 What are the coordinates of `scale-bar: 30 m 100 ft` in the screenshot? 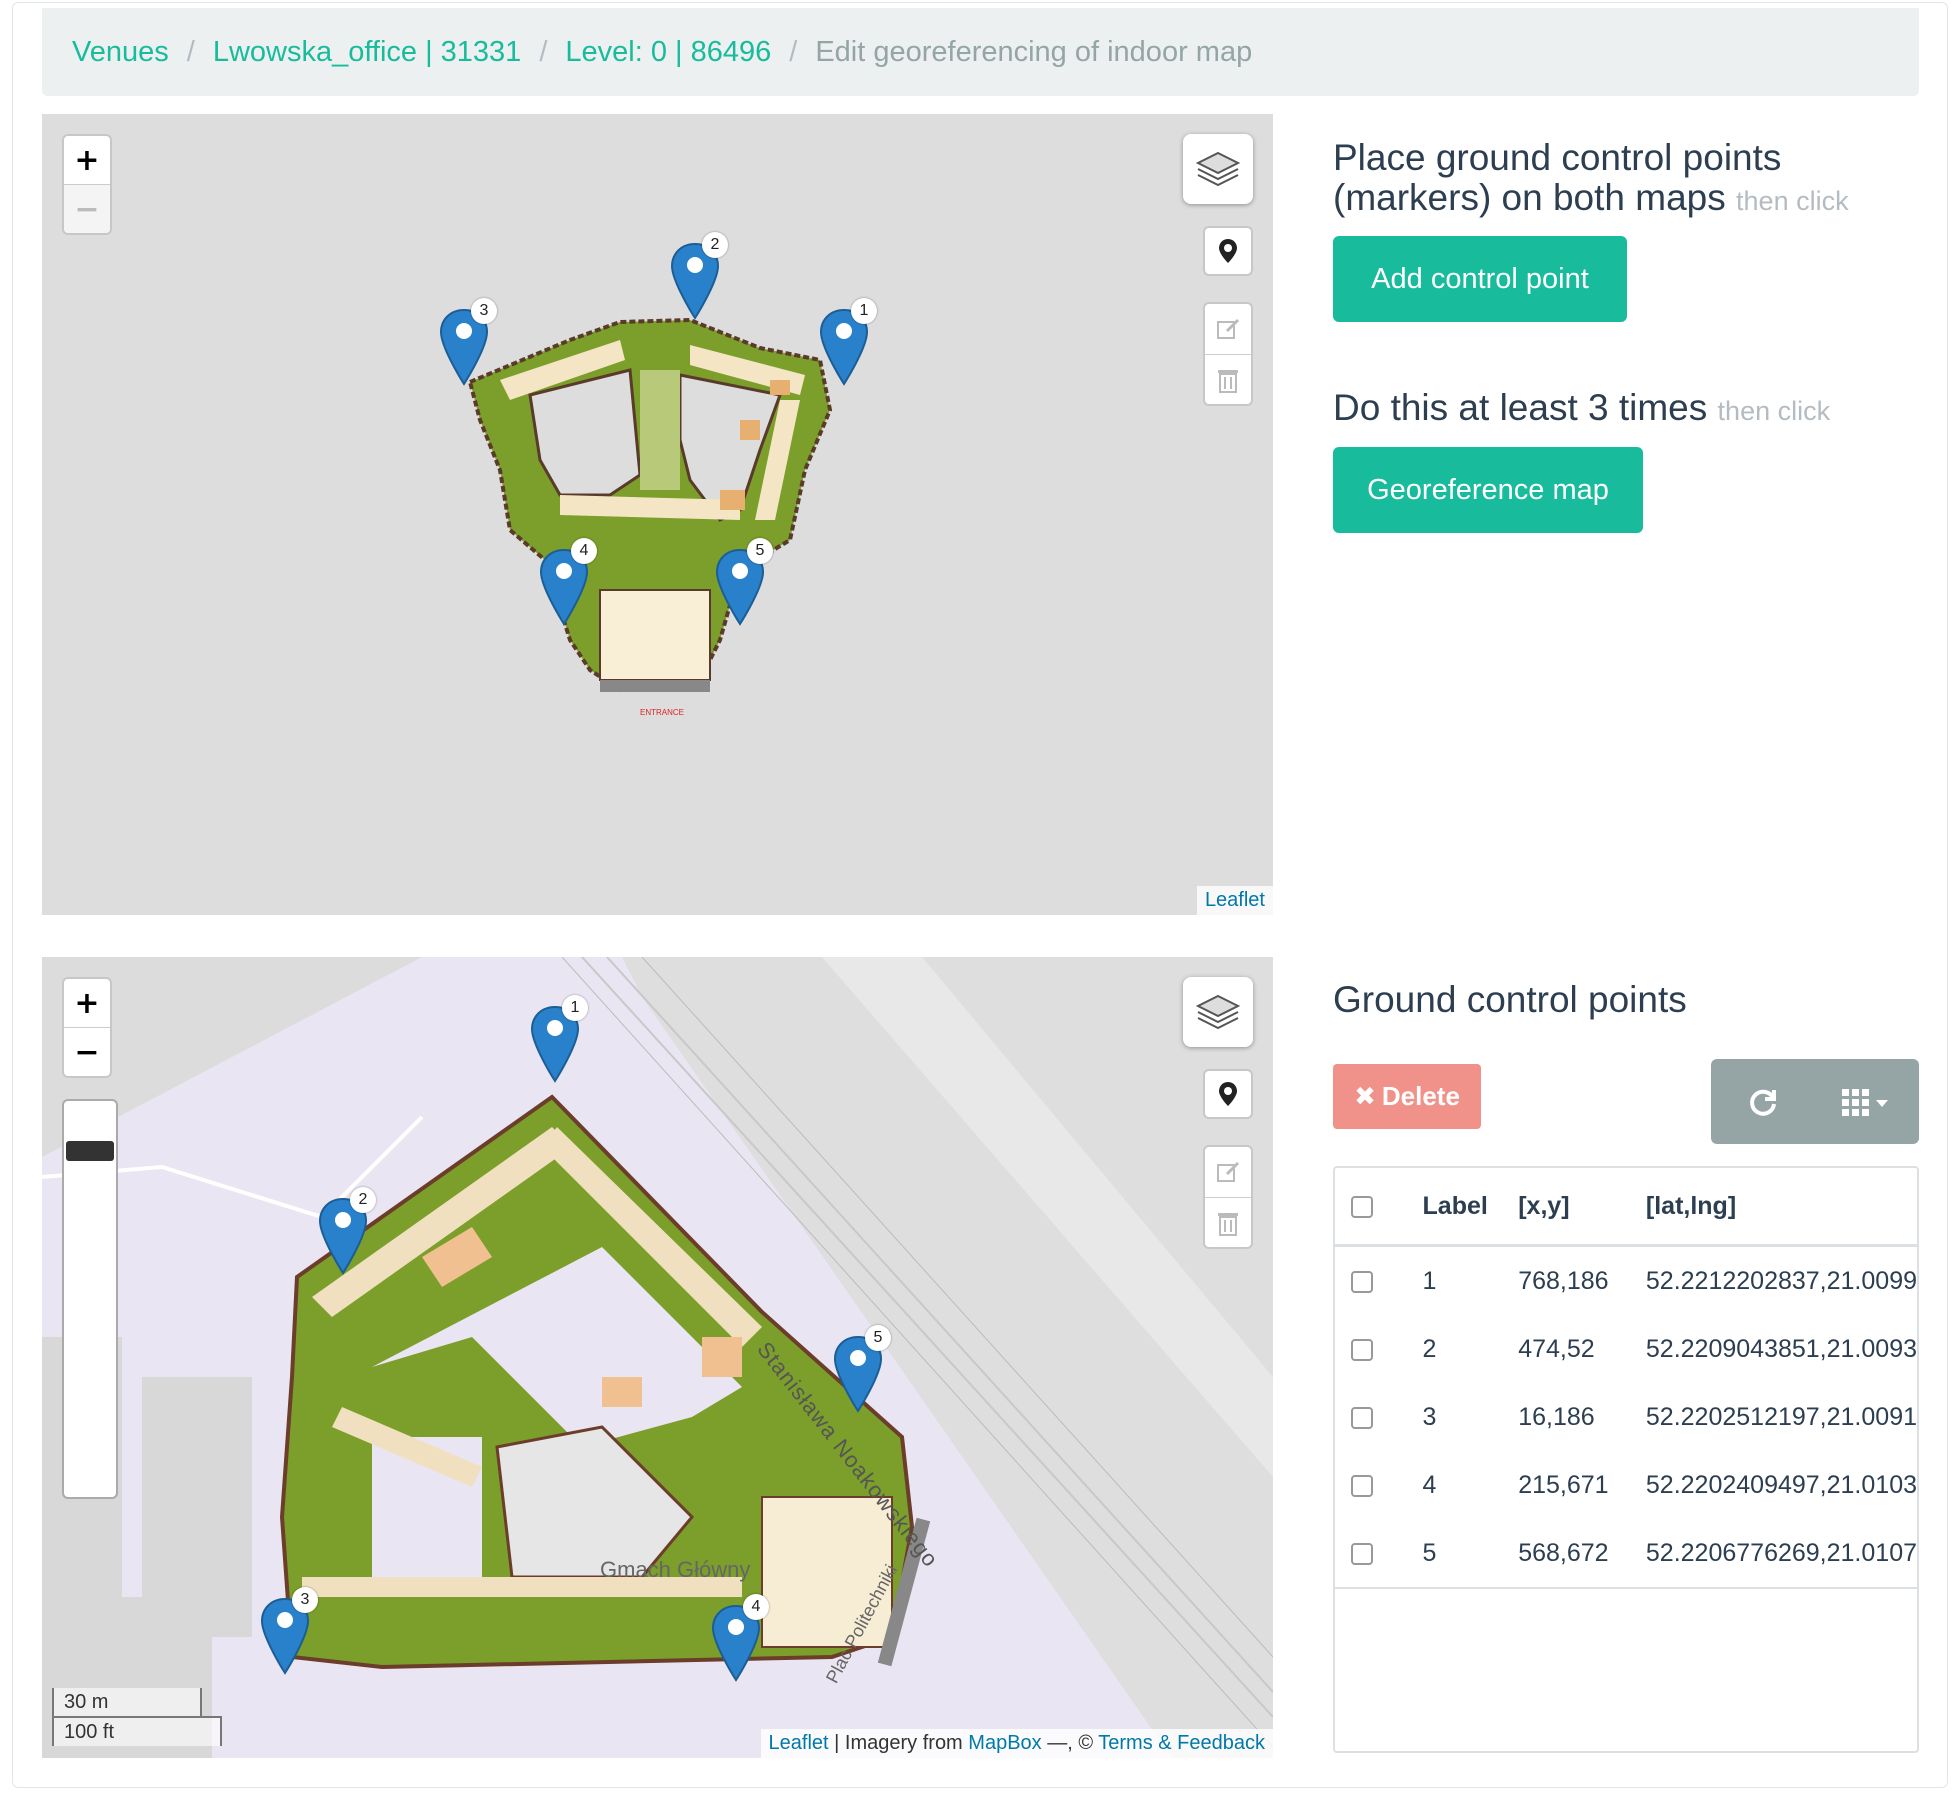 It's located at (137, 1717).